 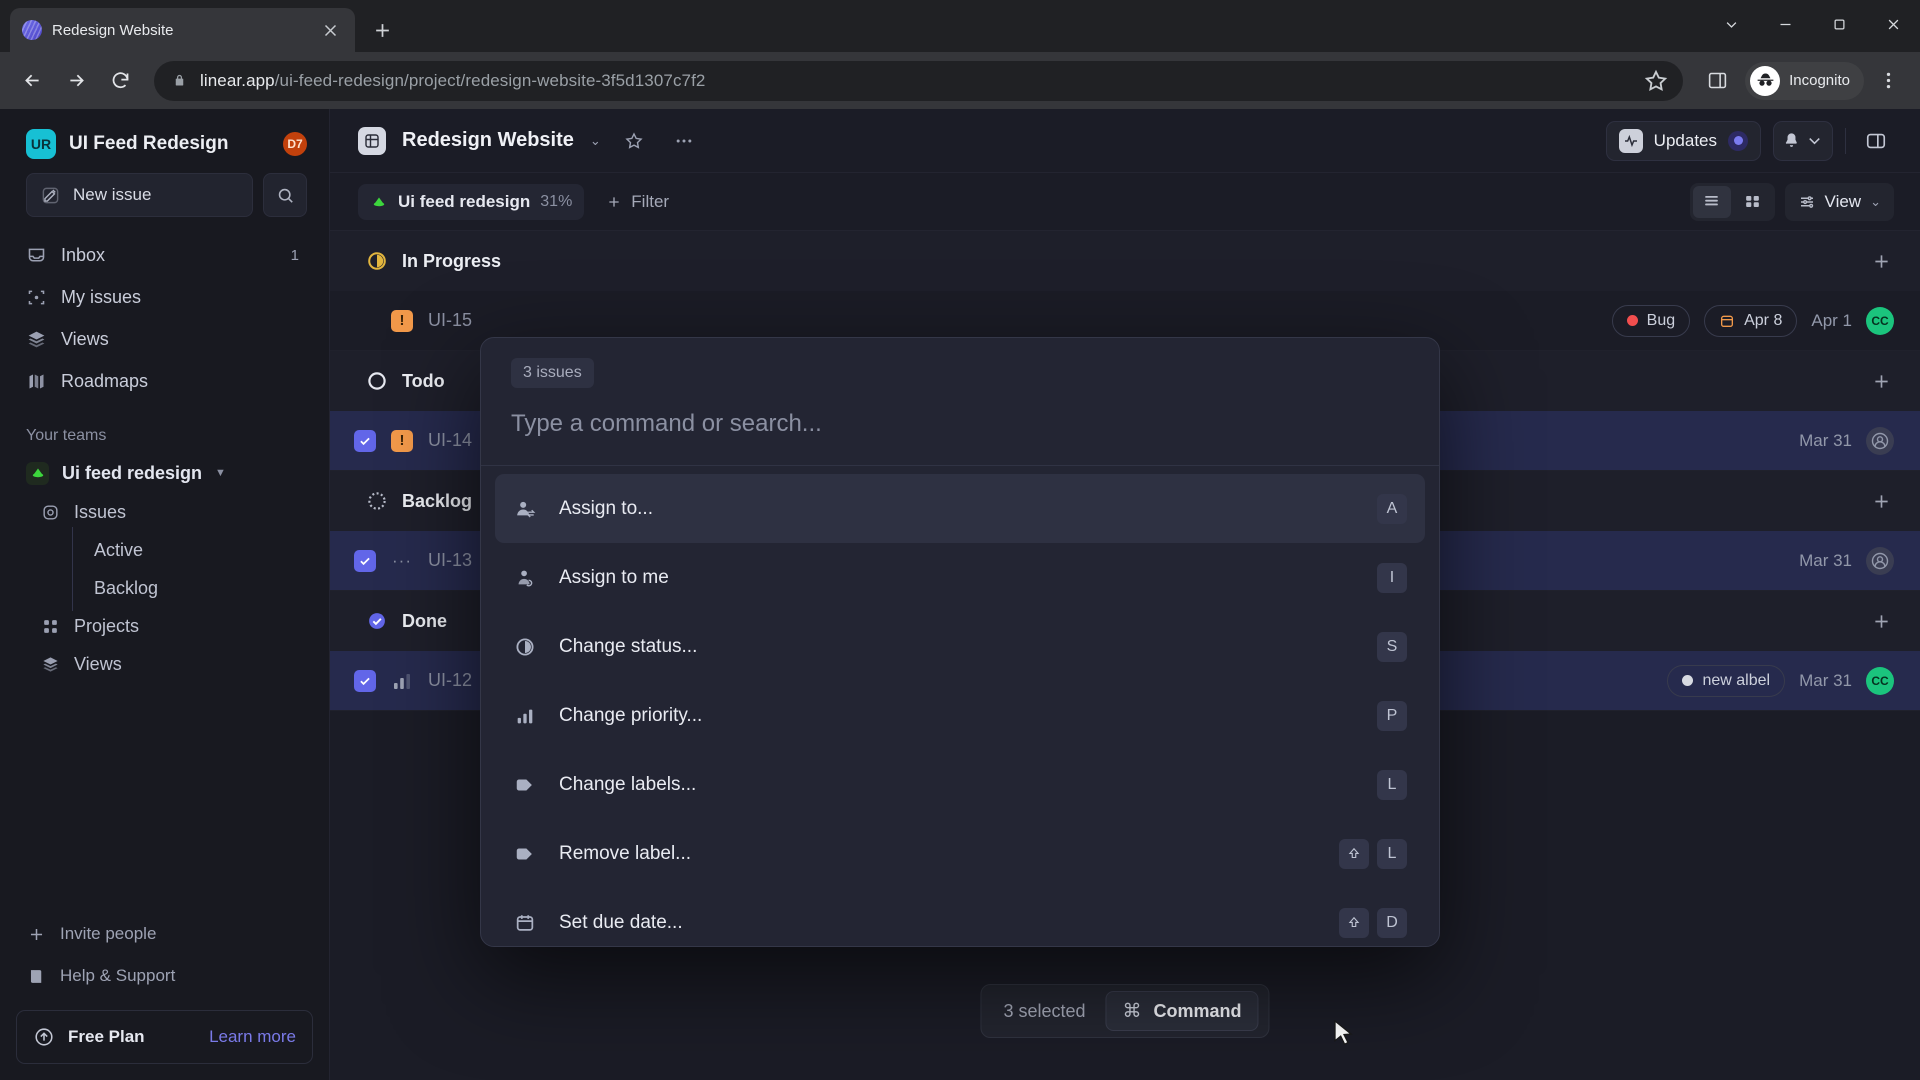 What do you see at coordinates (1373, 853) in the screenshot?
I see `shortcut-keys: L` at bounding box center [1373, 853].